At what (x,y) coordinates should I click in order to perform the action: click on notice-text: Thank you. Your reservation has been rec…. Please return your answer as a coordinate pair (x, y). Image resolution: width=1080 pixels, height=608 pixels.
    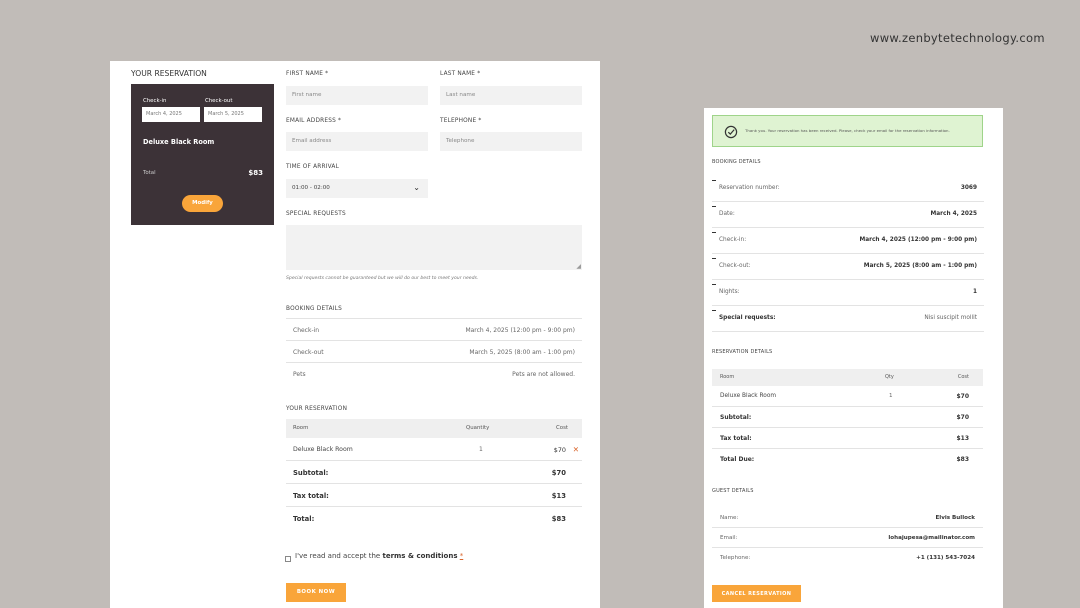
    Looking at the image, I should click on (847, 130).